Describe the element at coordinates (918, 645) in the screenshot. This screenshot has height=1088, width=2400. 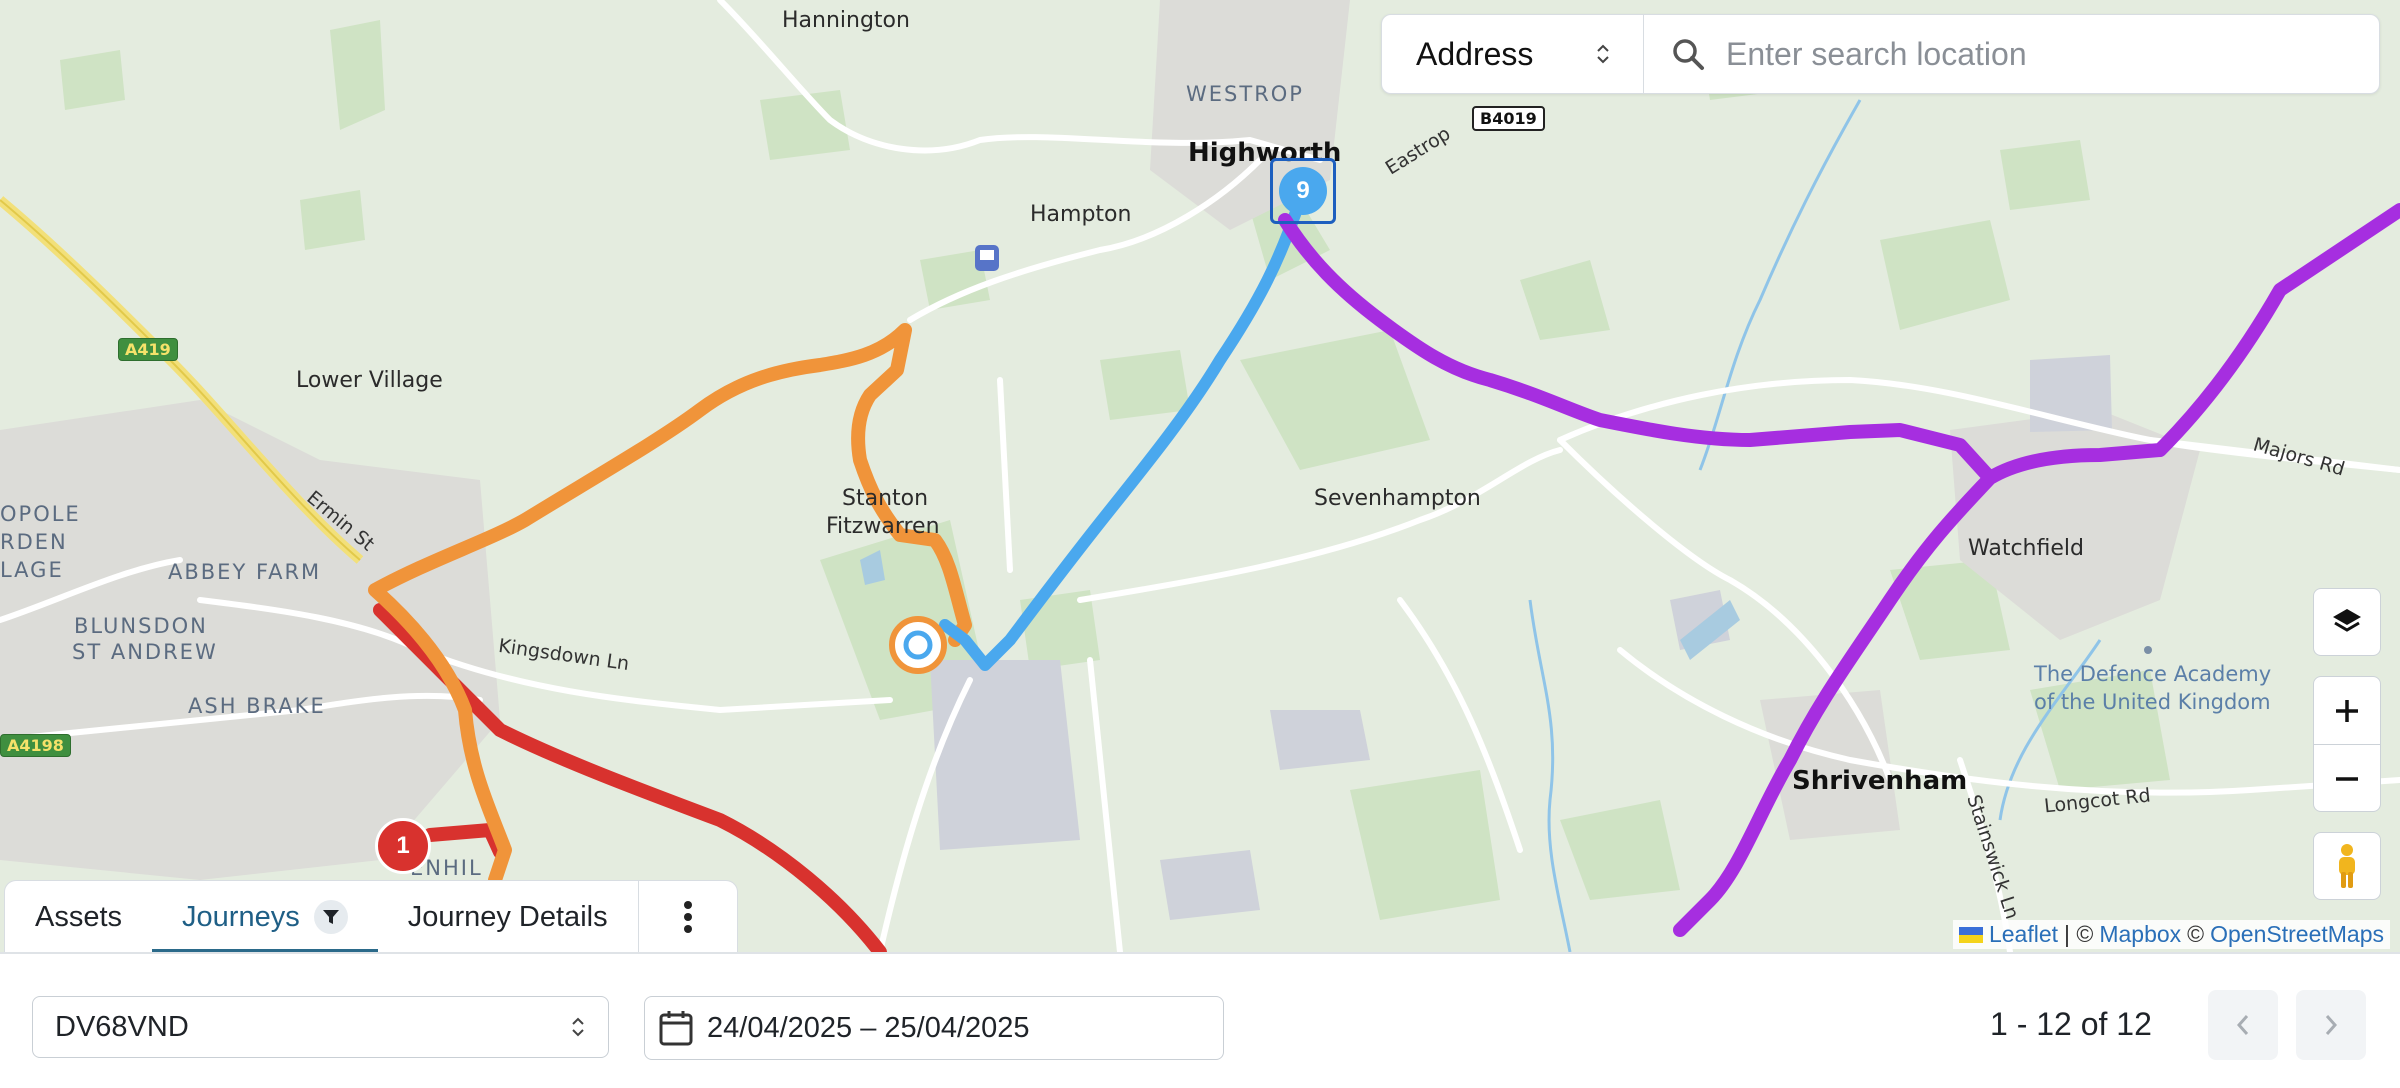
I see `journey-target-marker` at that location.